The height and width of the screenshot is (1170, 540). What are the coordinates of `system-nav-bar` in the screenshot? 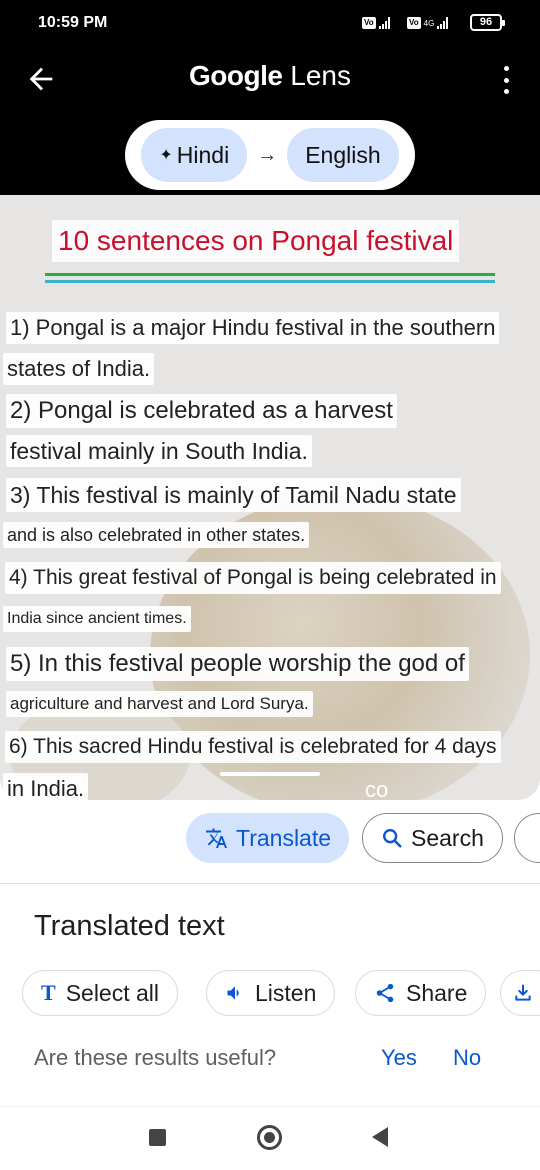 It's located at (270, 1138).